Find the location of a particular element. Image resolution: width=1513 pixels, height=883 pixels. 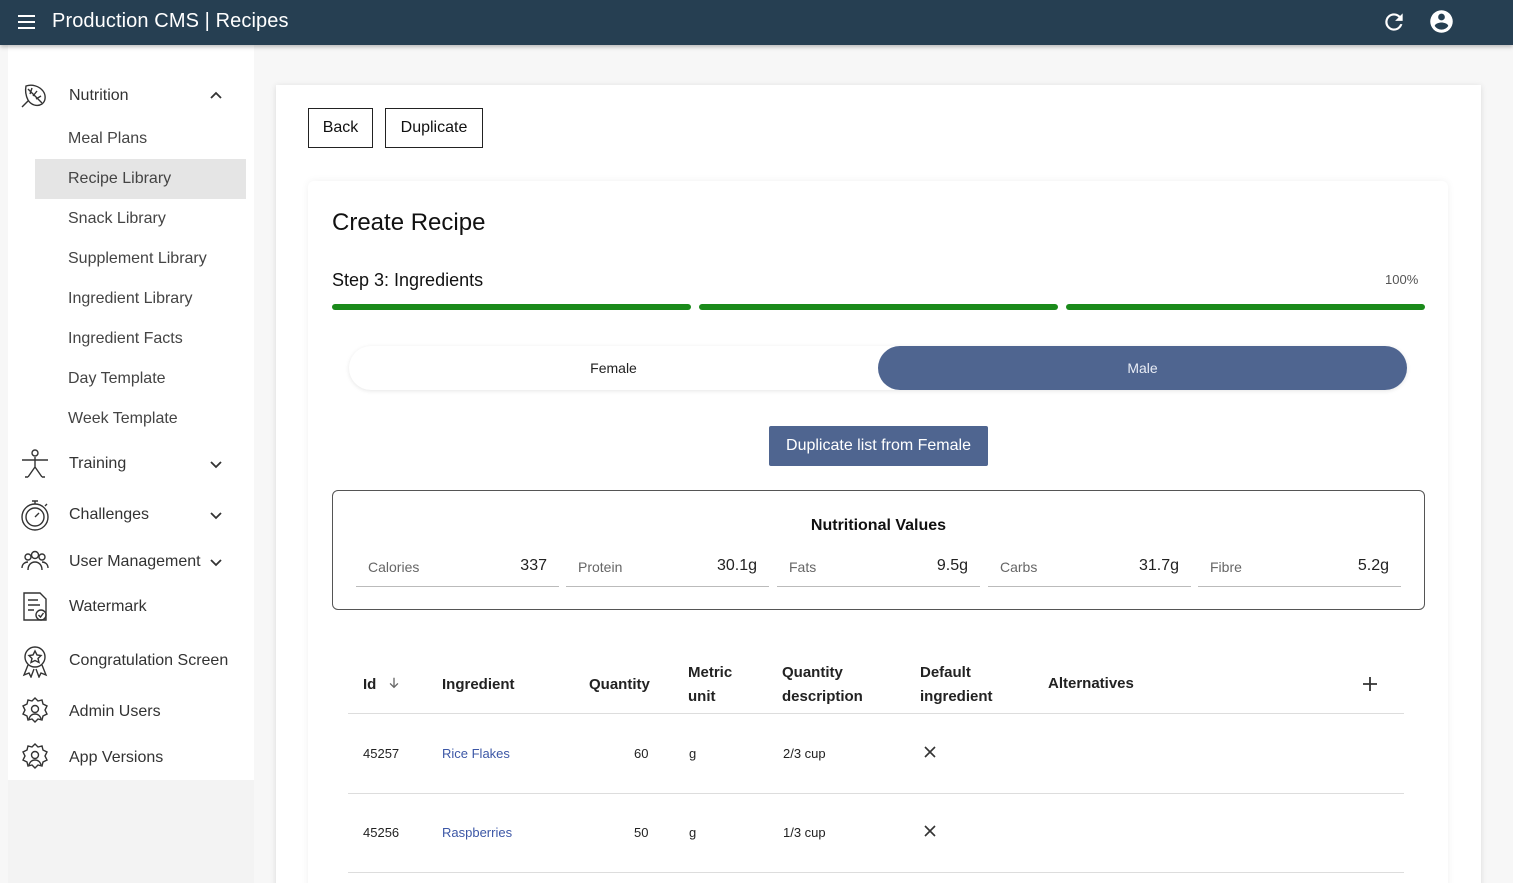

header-line: Metric is located at coordinates (710, 672).